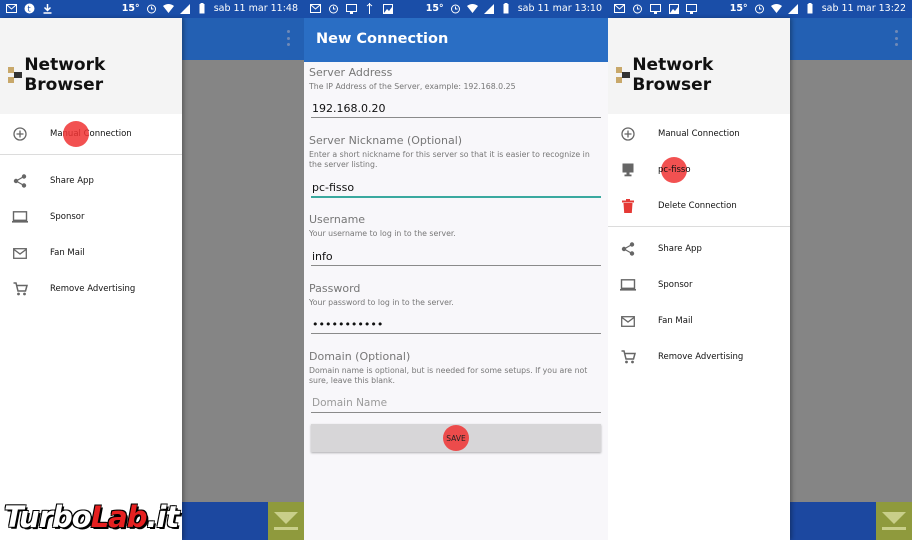 This screenshot has height=540, width=912. What do you see at coordinates (382, 39) in the screenshot?
I see `page-title: New Connection` at bounding box center [382, 39].